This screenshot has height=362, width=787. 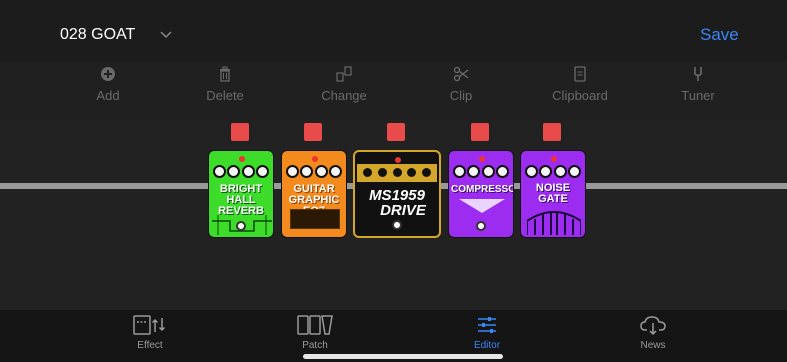 I want to click on pedal-name-3-line2: DRIVE, so click(x=403, y=210).